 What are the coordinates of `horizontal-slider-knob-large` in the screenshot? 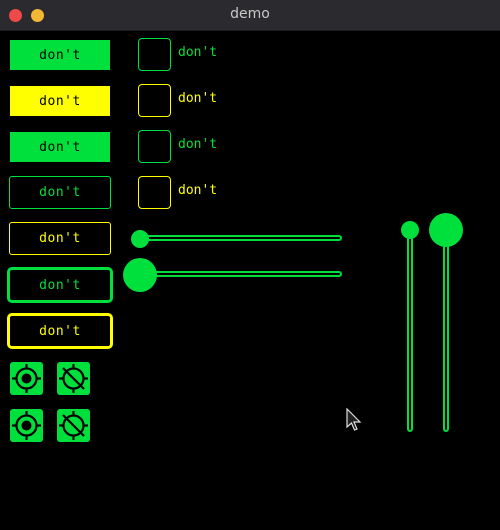 It's located at (140, 275).